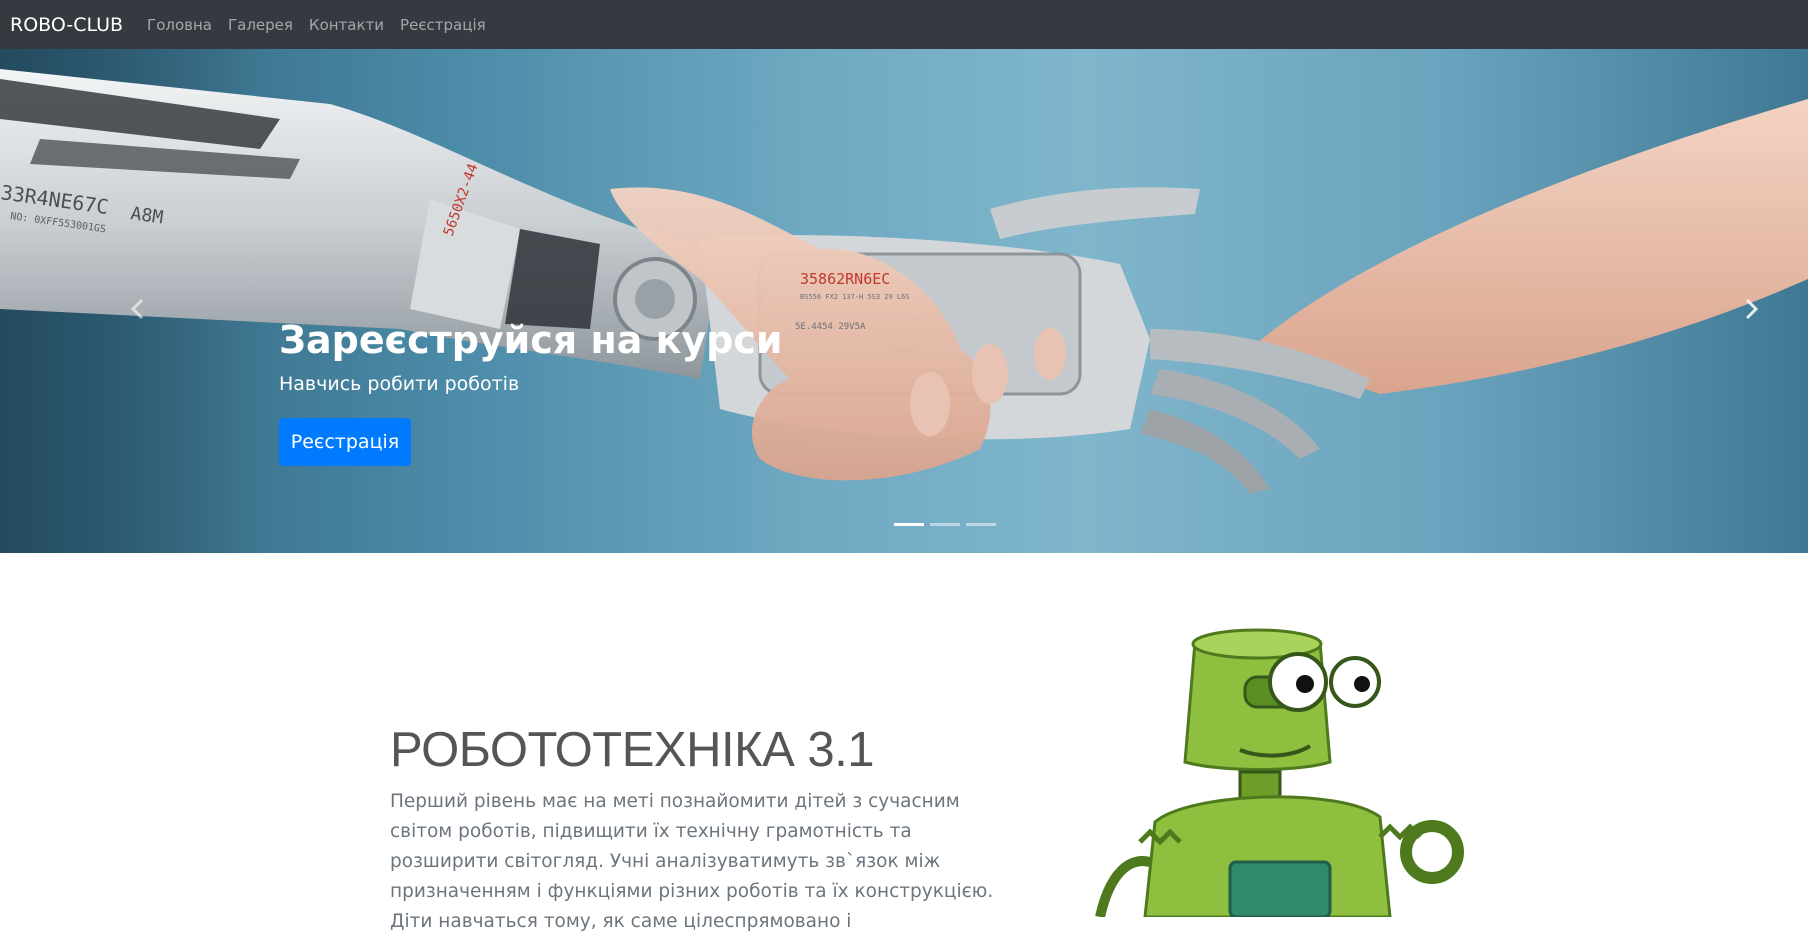  I want to click on hand-code-text: 35862RN6EC, so click(845, 279).